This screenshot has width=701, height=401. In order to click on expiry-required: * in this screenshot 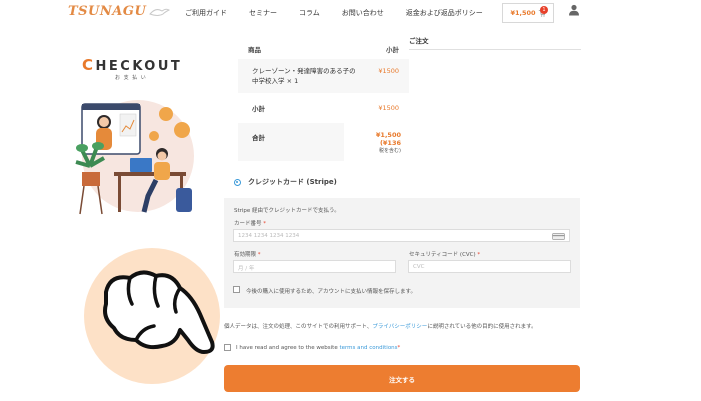, I will do `click(259, 255)`.